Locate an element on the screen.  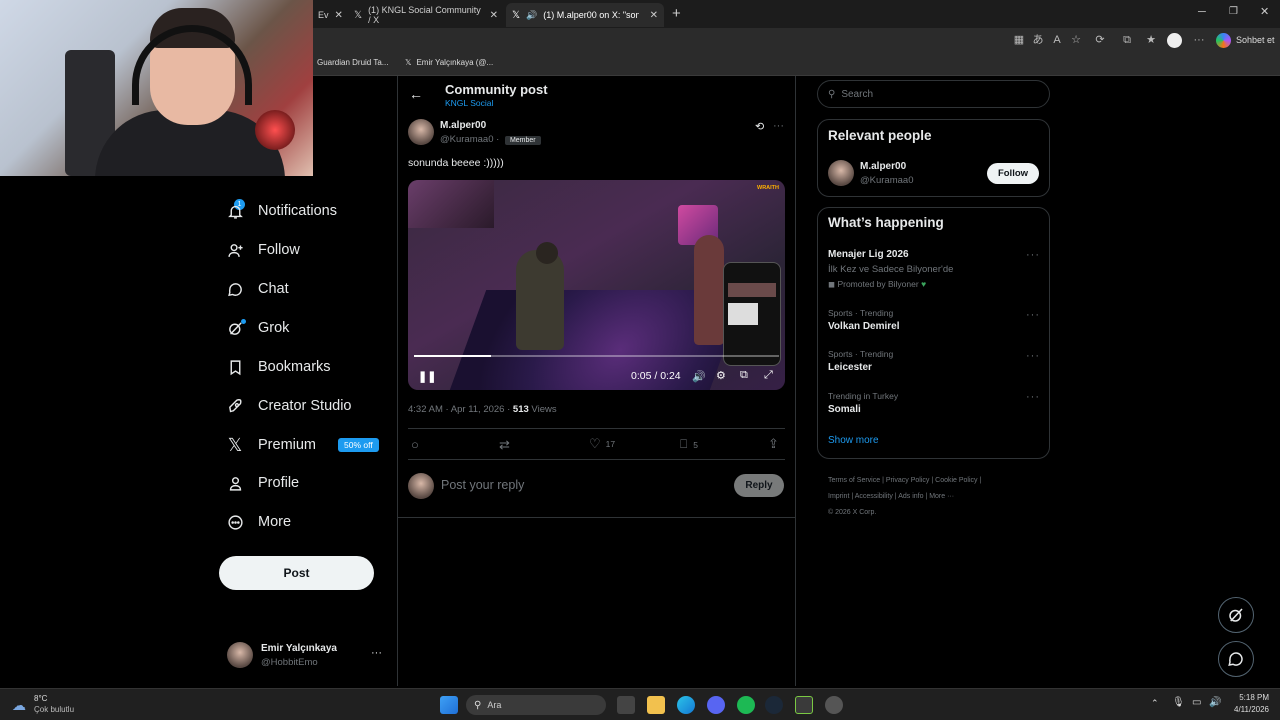
minimize-icon: ─ is located at coordinates (1202, 12).